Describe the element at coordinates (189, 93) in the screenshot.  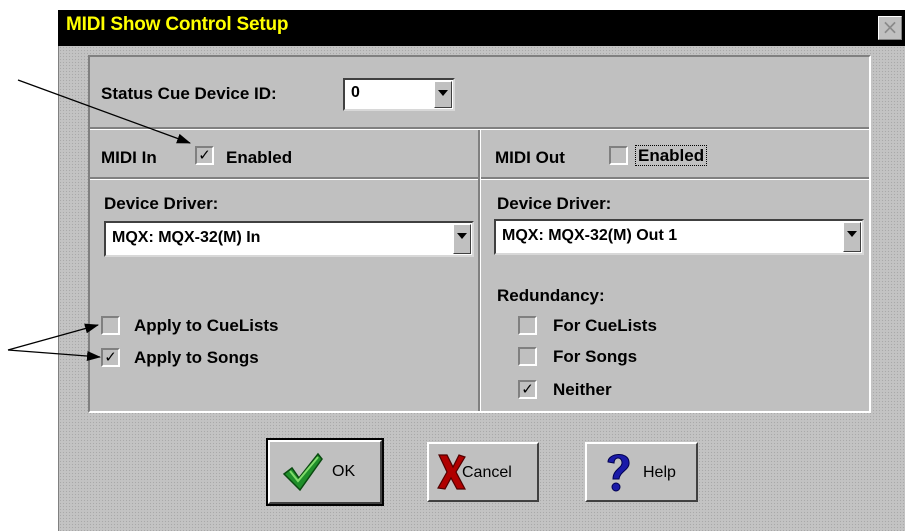
I see `status-cue-device-id-label: Status Cue Device ID:` at that location.